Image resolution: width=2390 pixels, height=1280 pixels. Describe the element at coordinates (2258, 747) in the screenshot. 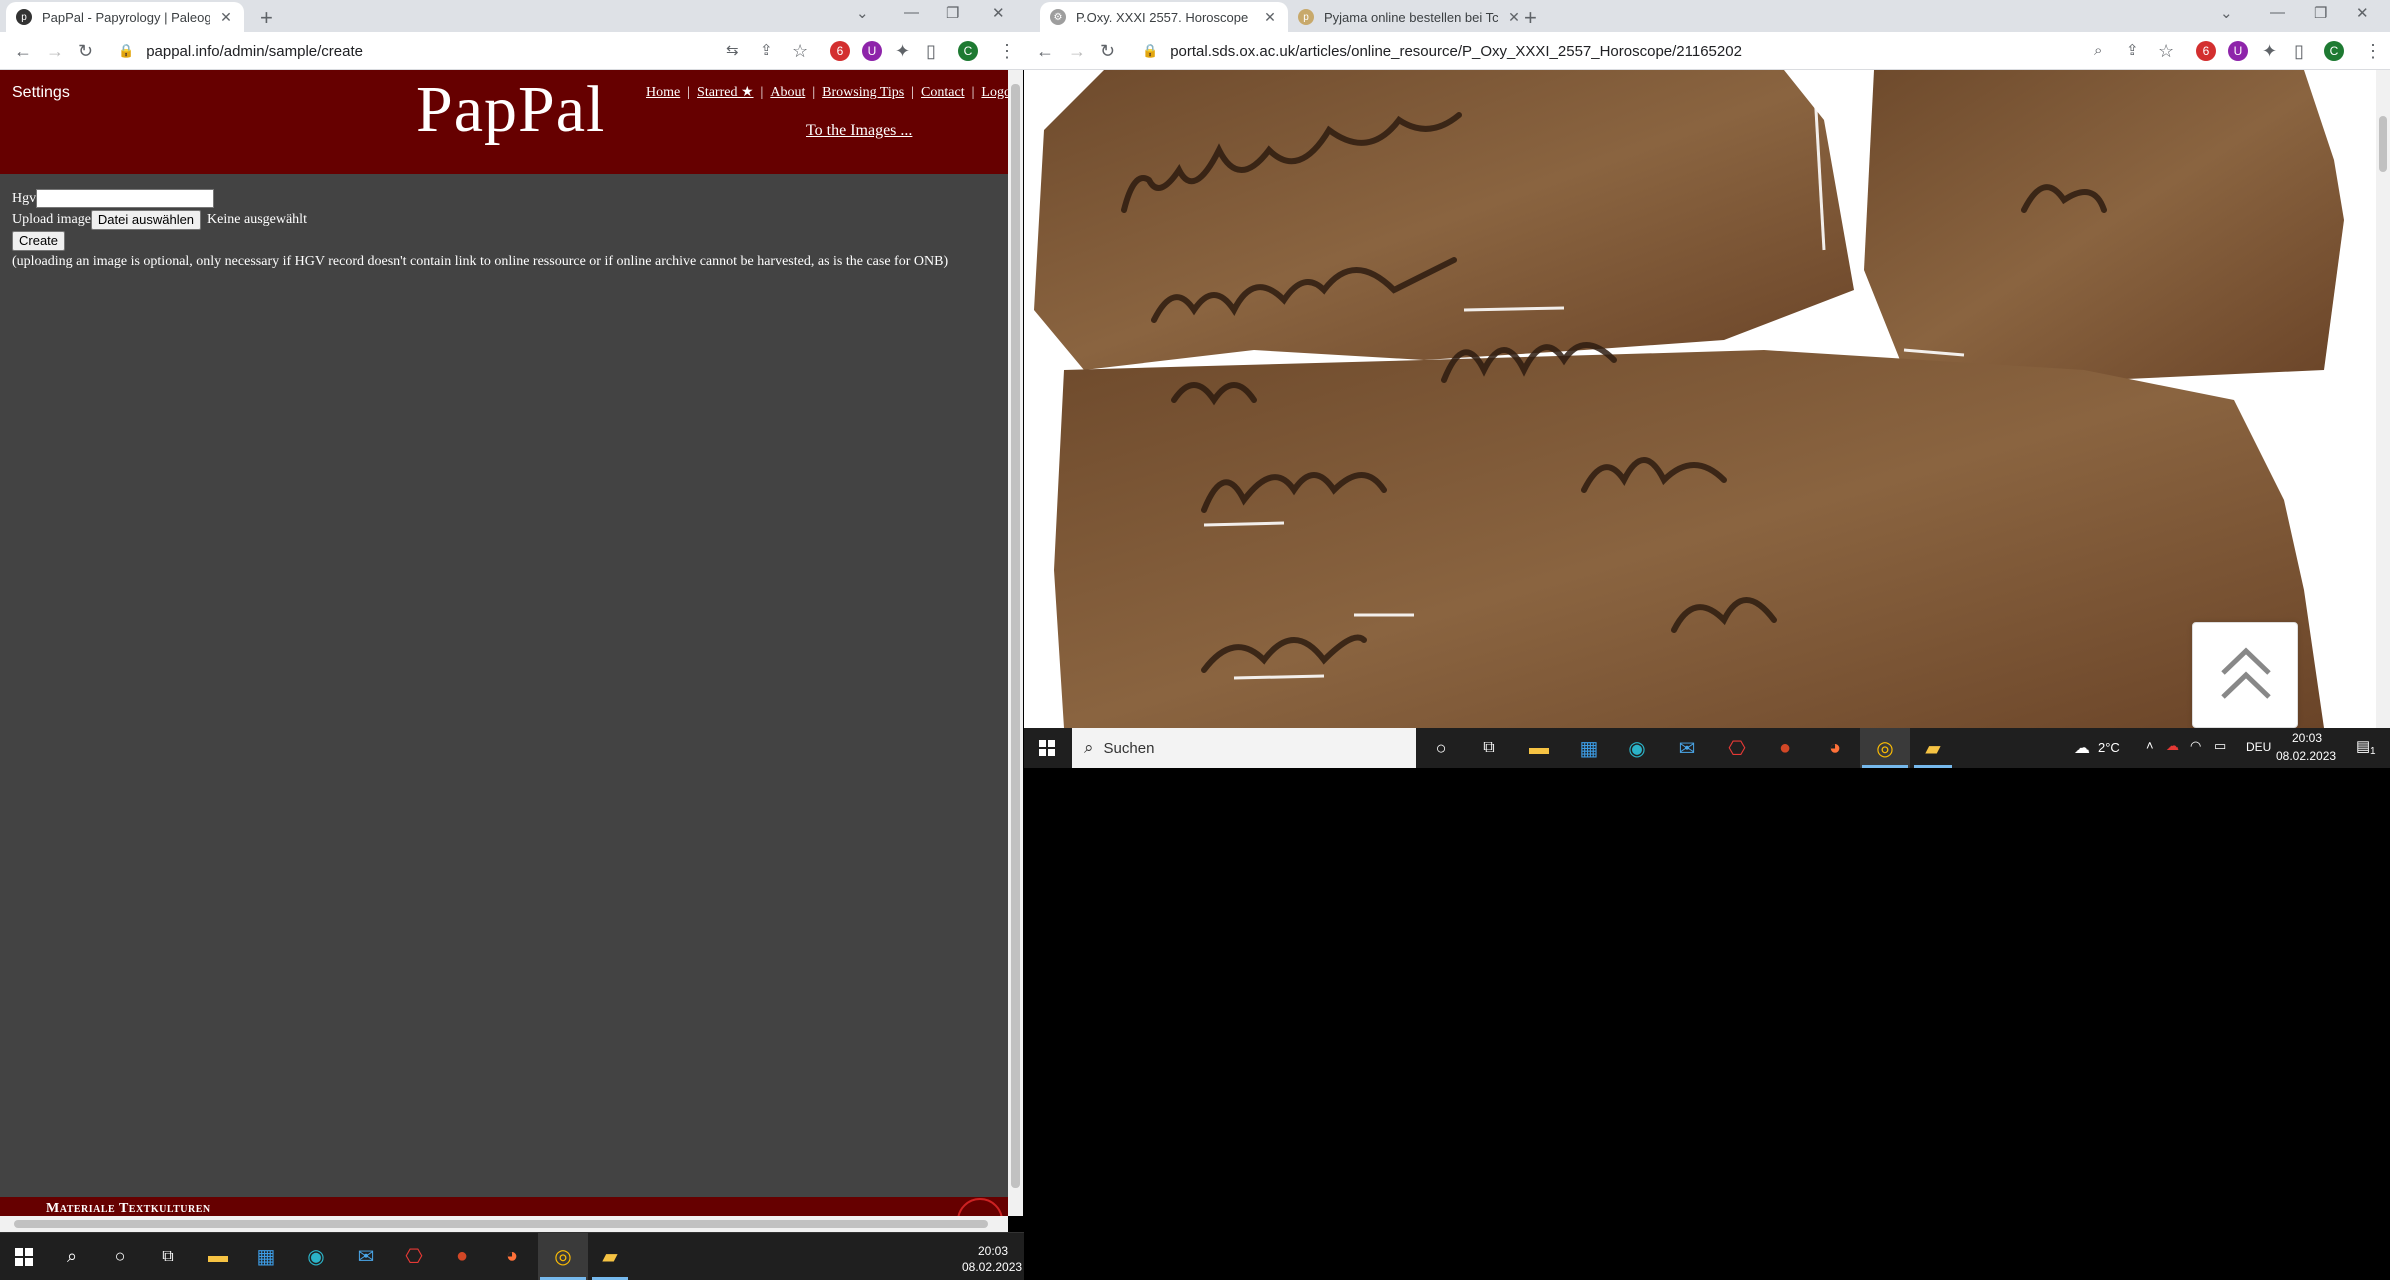

I see `language-indicator: DEU` at that location.